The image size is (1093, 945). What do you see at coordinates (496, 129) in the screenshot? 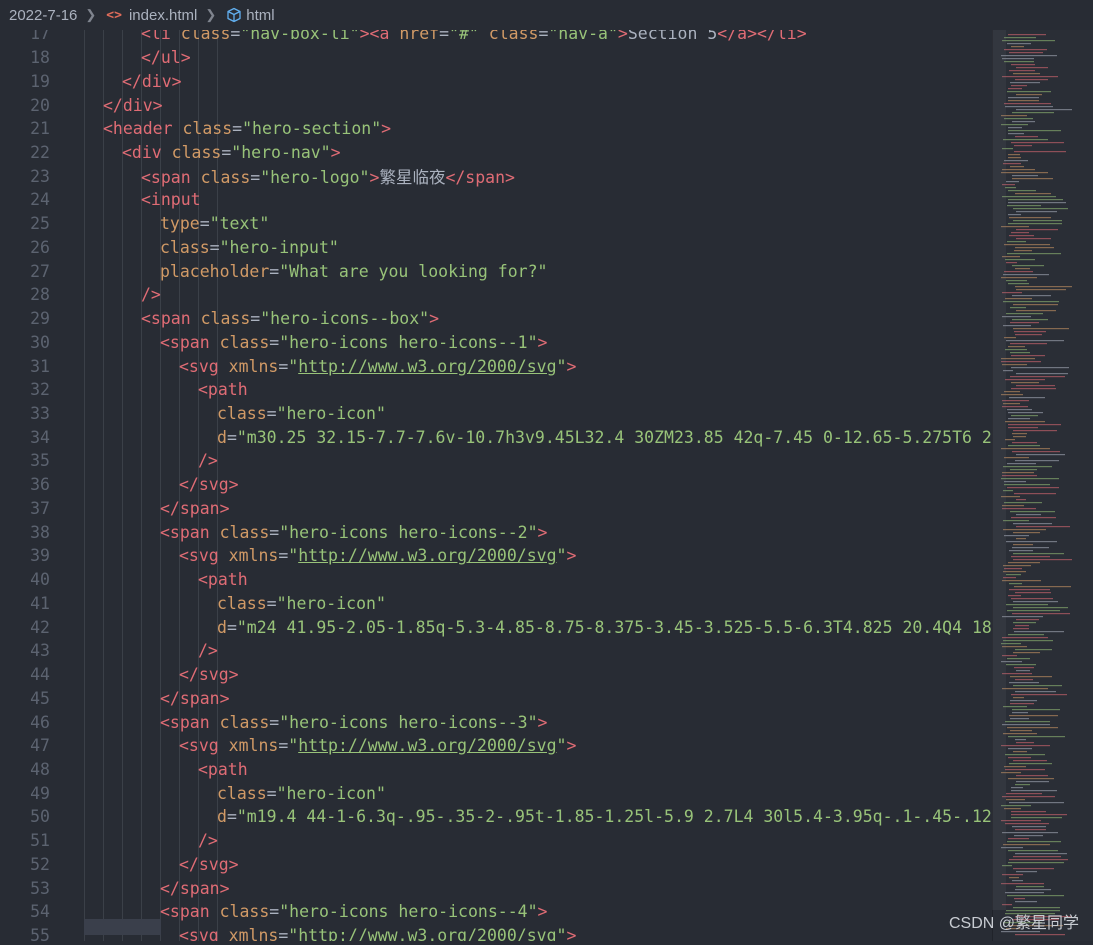
I see `code-line: 21 <header class="hero-section">` at bounding box center [496, 129].